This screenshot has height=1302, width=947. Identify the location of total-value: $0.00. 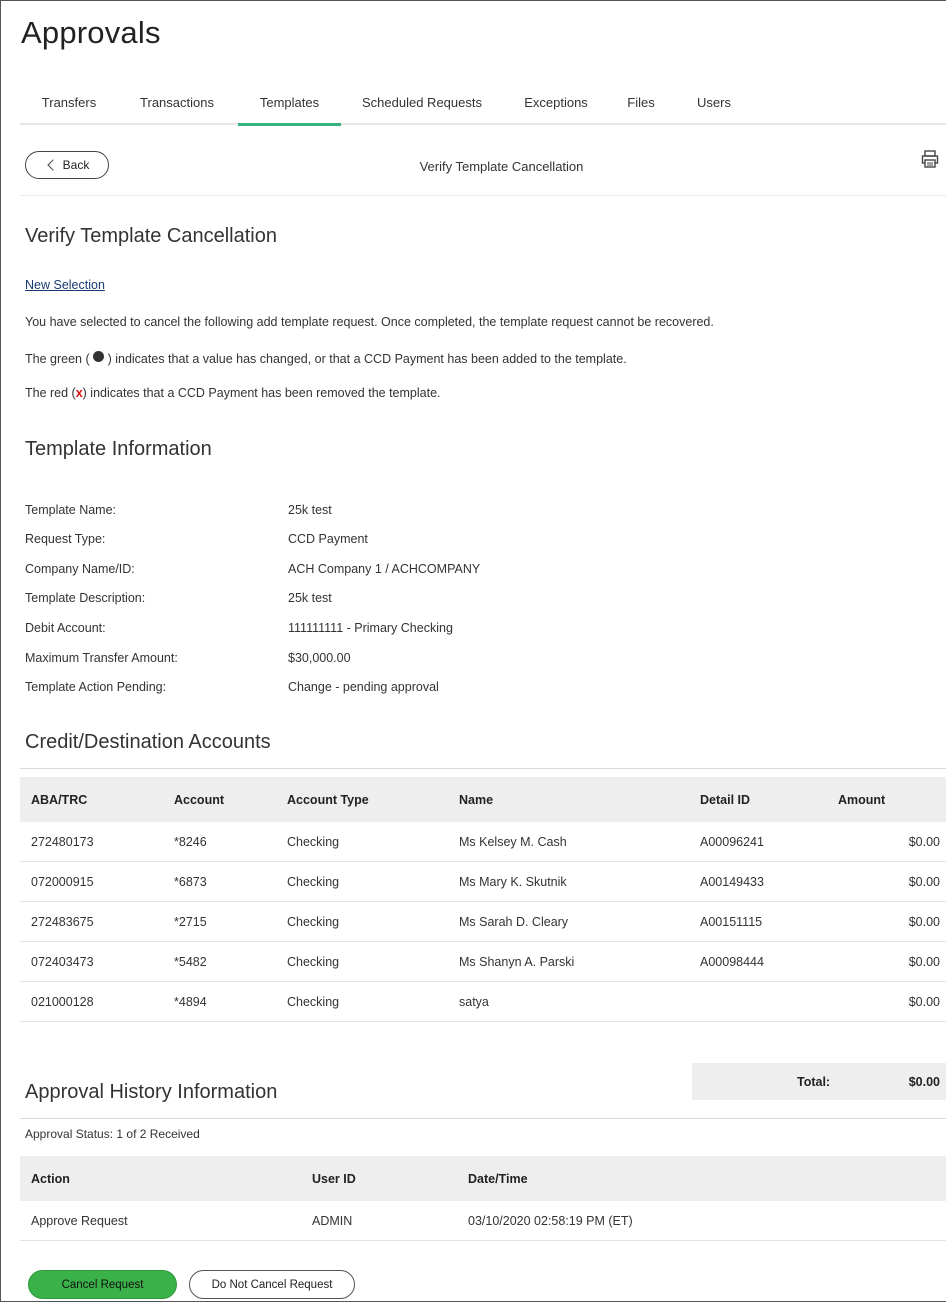
(924, 1082).